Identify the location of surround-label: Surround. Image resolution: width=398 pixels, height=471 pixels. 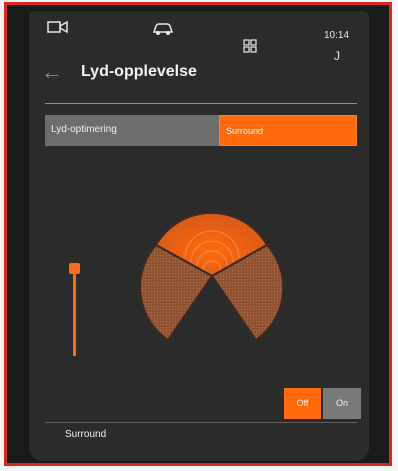
(86, 434).